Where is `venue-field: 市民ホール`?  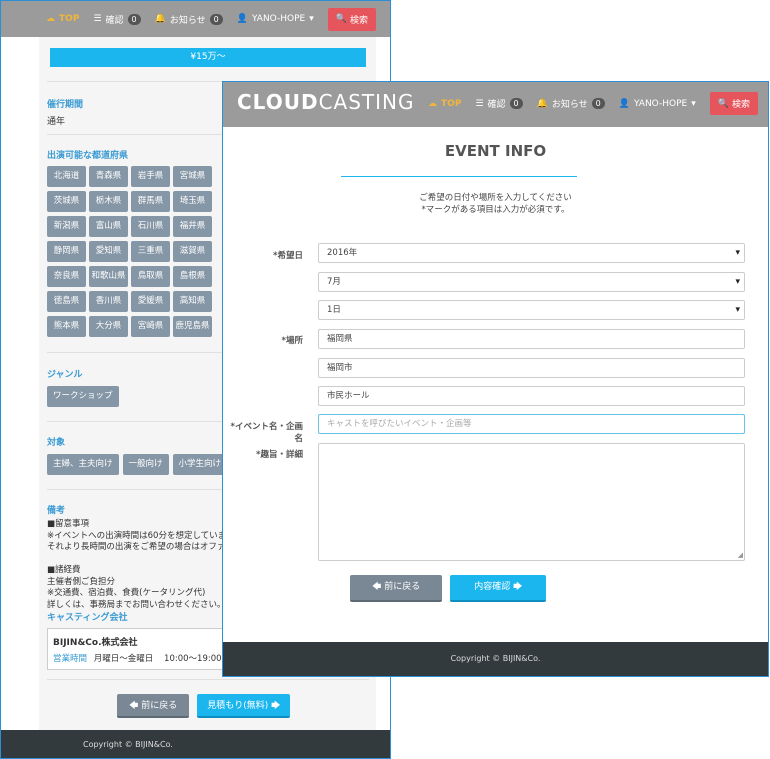 venue-field: 市民ホール is located at coordinates (531, 396).